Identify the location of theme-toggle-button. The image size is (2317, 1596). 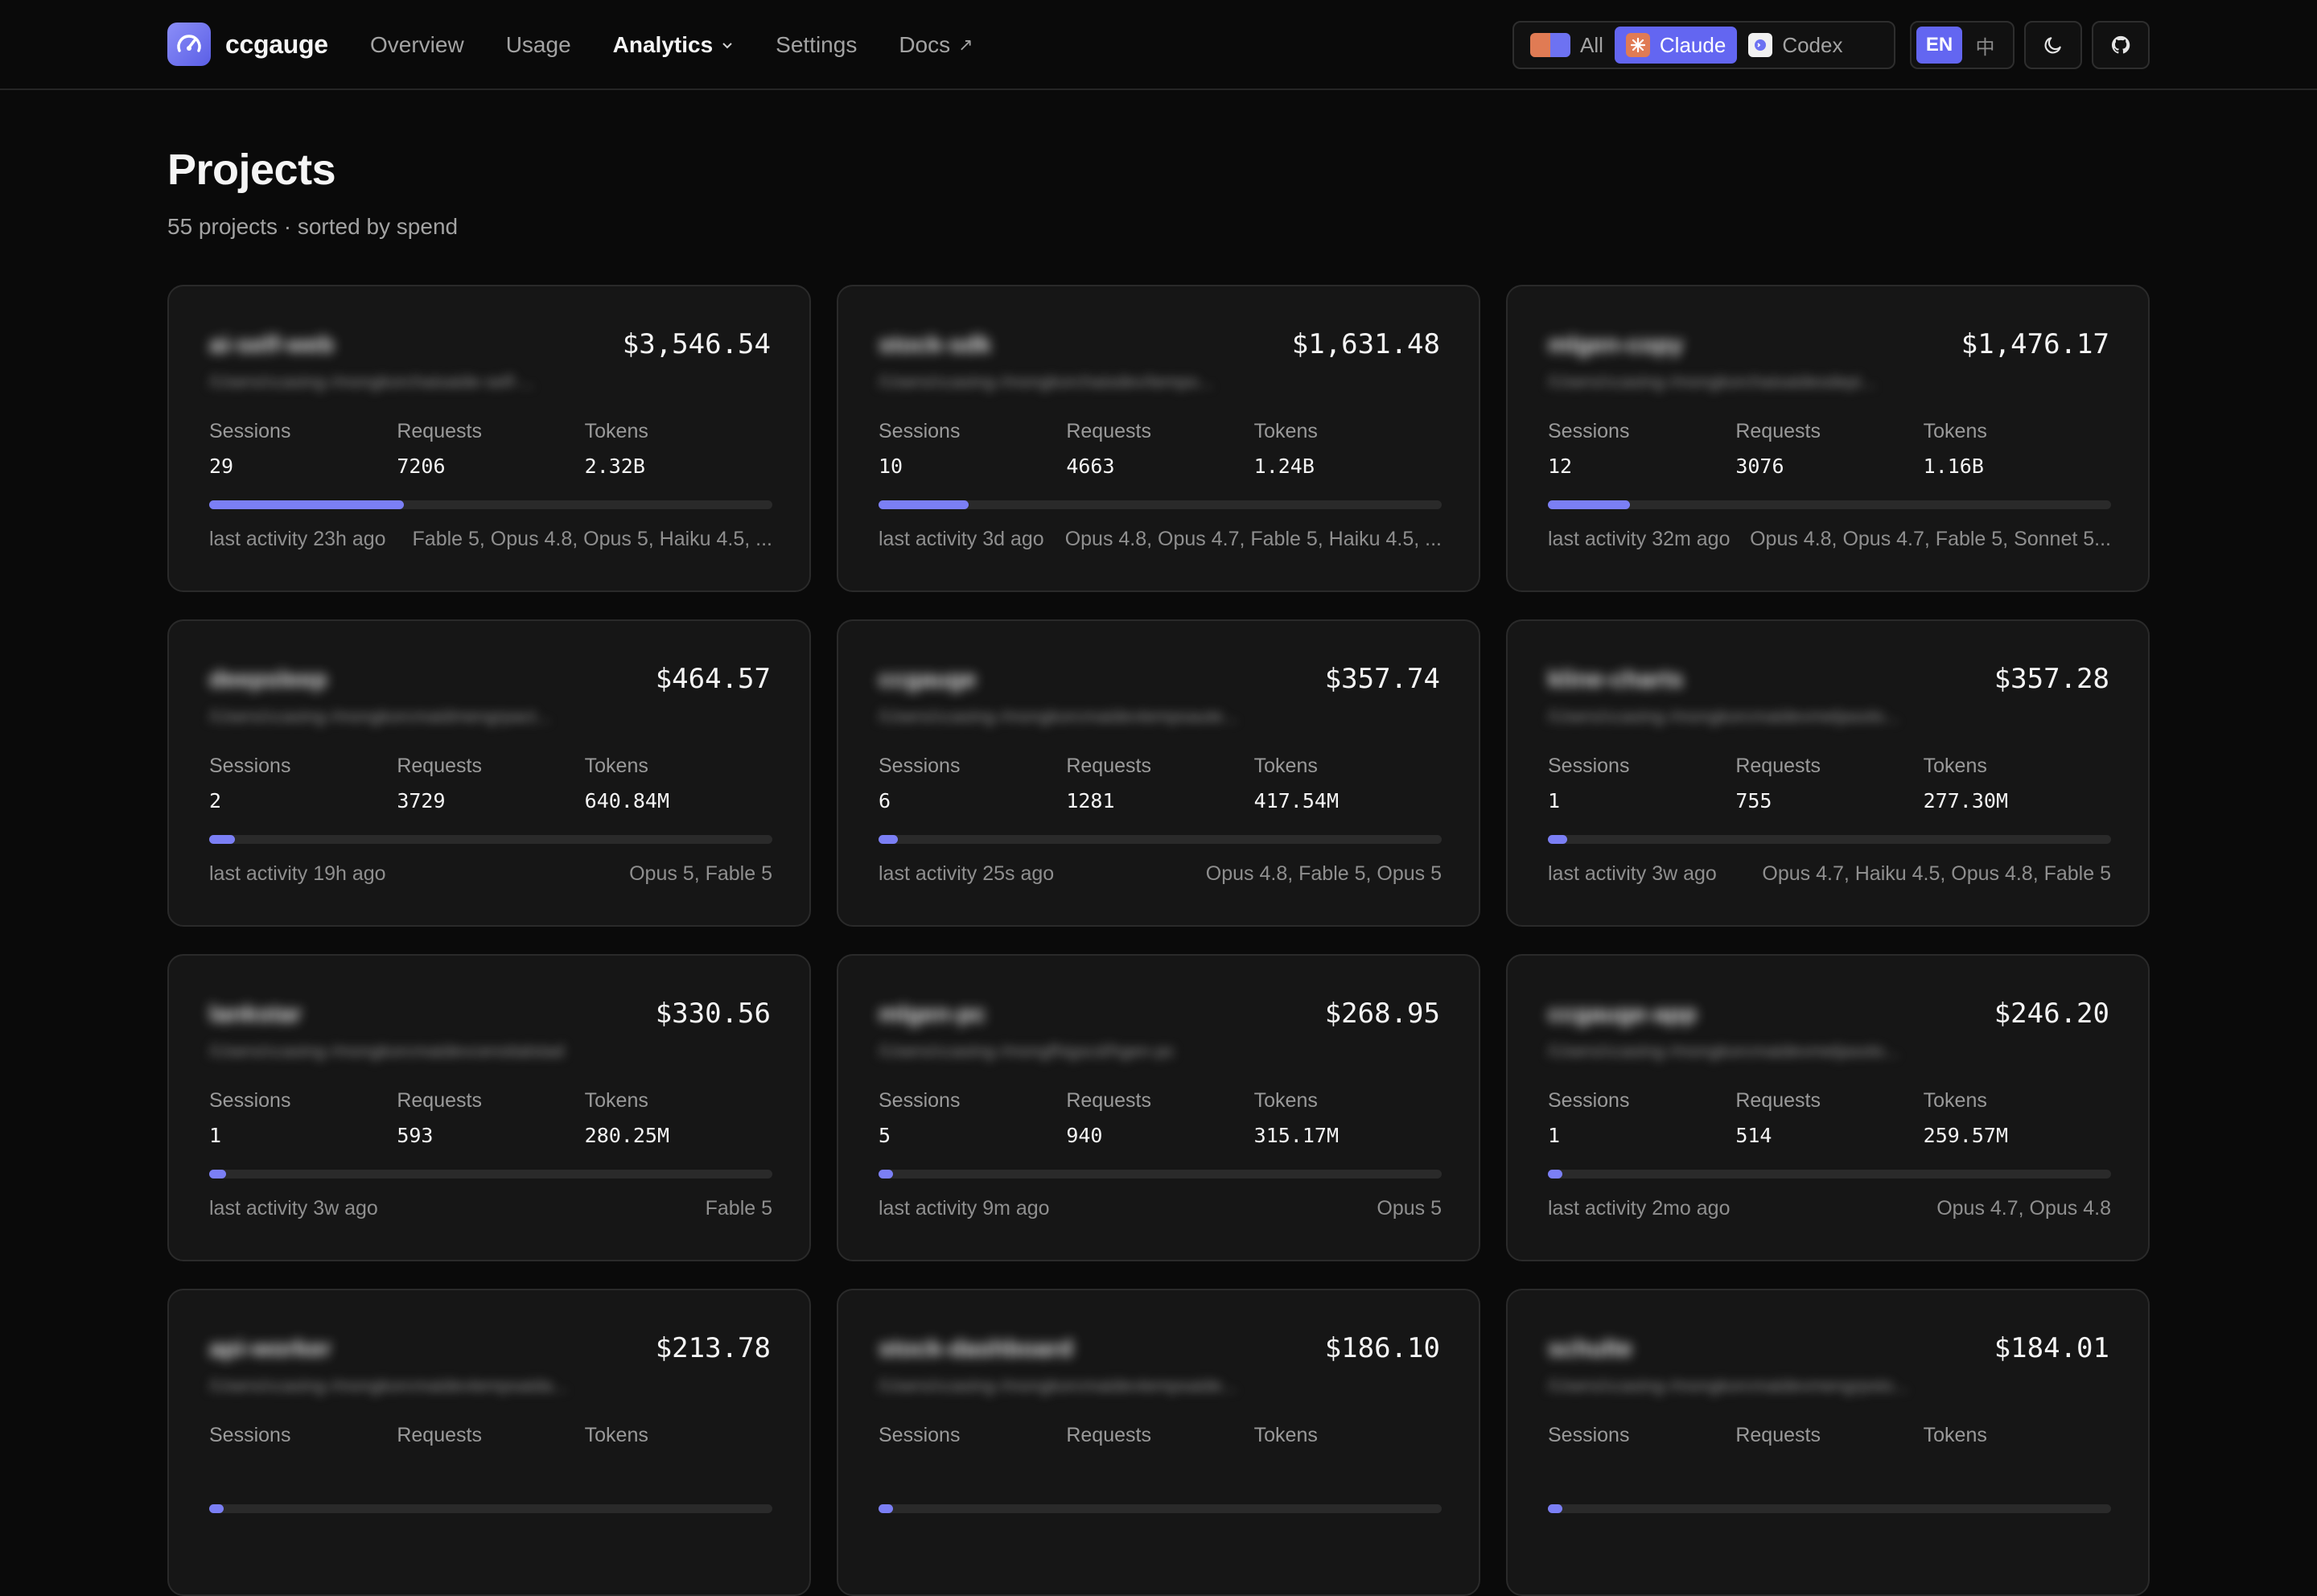
(2053, 45).